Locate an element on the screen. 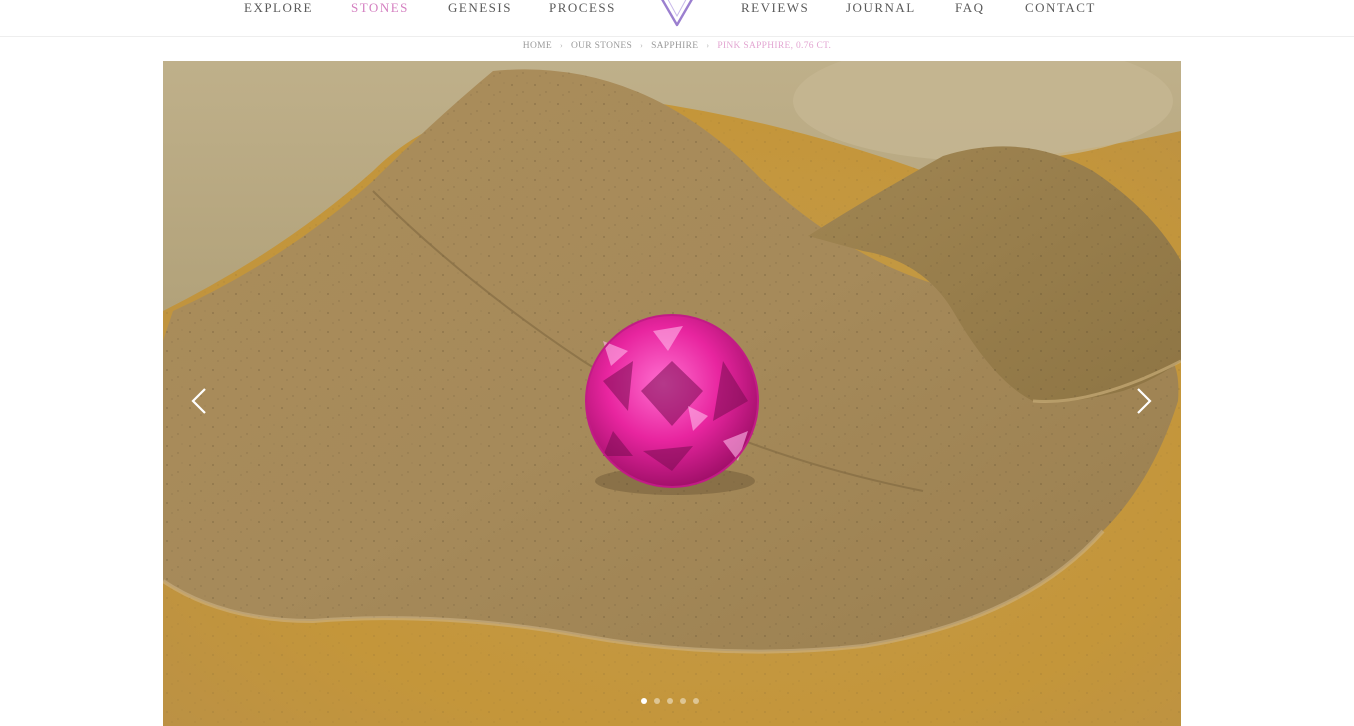 The height and width of the screenshot is (726, 1354). v-diamond-logo-icon is located at coordinates (677, 14).